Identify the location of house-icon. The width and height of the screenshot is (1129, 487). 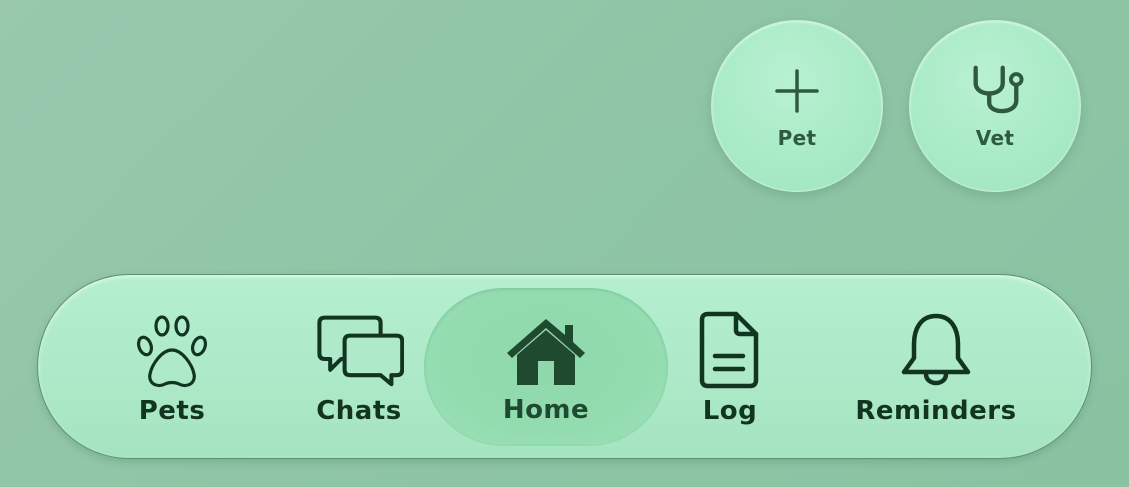
(546, 349).